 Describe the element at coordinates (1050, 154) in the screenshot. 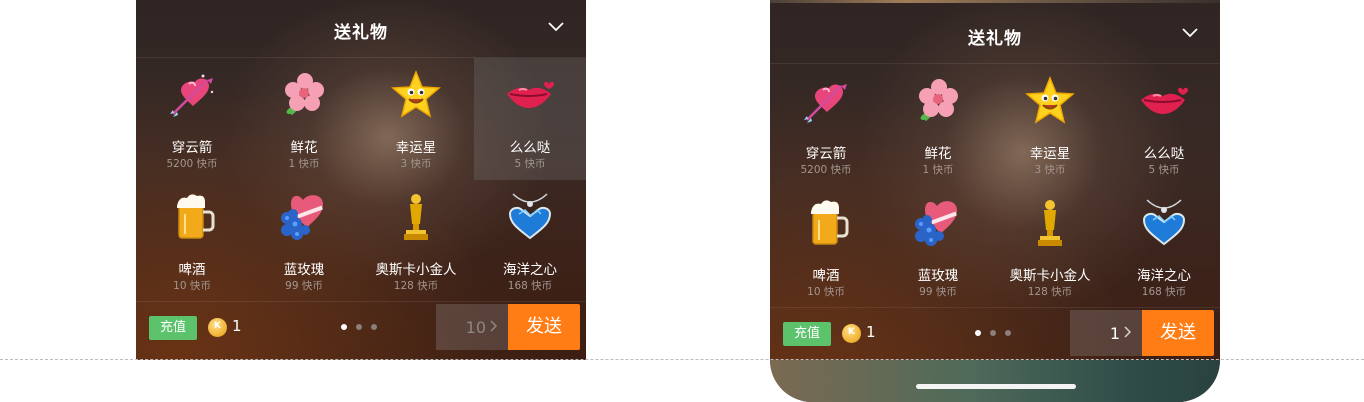

I see `gift-name: 幸运星` at that location.